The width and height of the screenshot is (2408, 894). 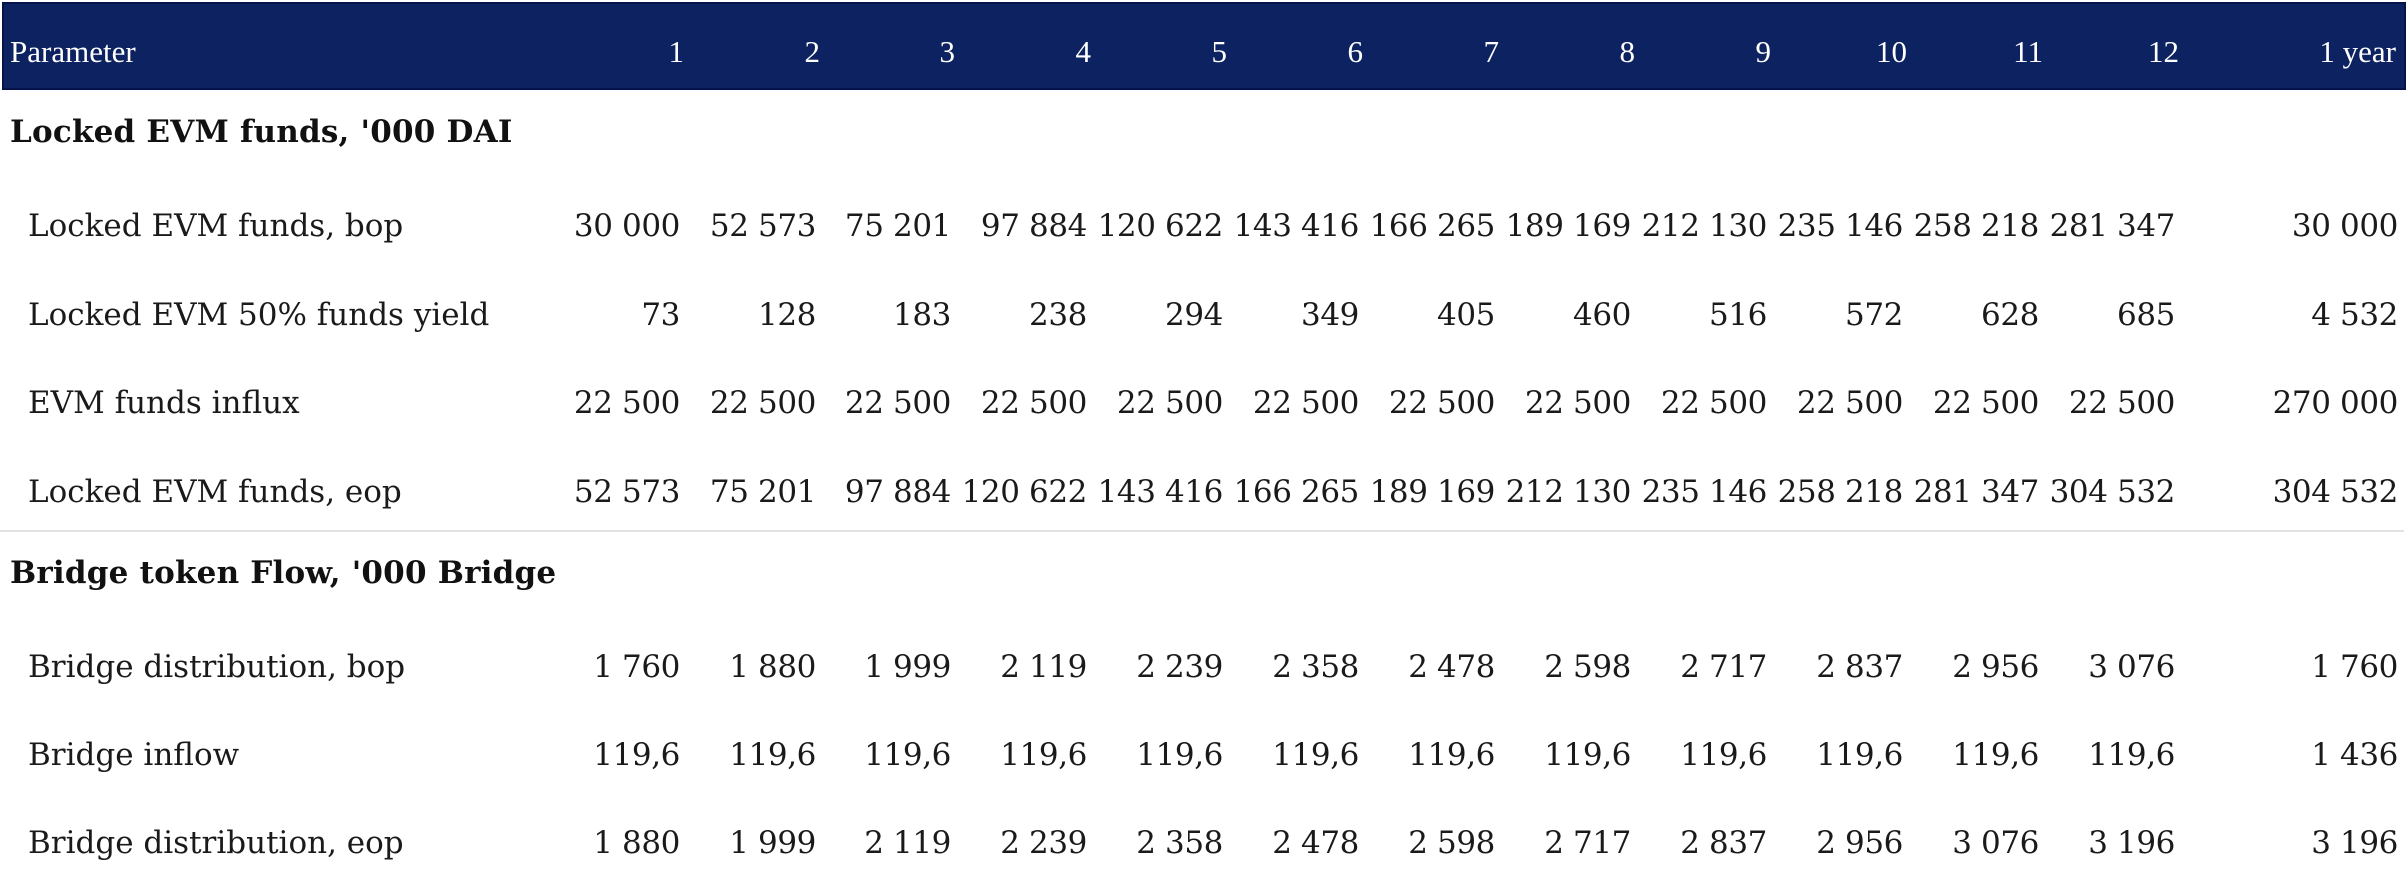 I want to click on header-total: 1 year, so click(x=2336, y=46).